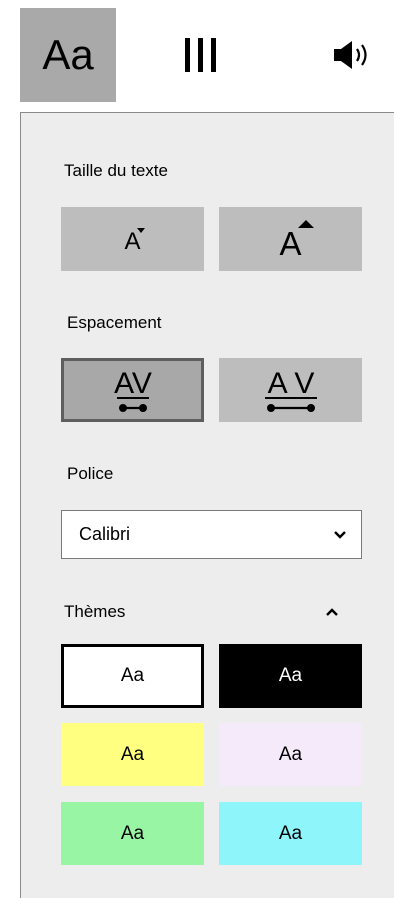 This screenshot has height=898, width=394. What do you see at coordinates (290, 383) in the screenshot?
I see `wide-spacing-glyph: A V` at bounding box center [290, 383].